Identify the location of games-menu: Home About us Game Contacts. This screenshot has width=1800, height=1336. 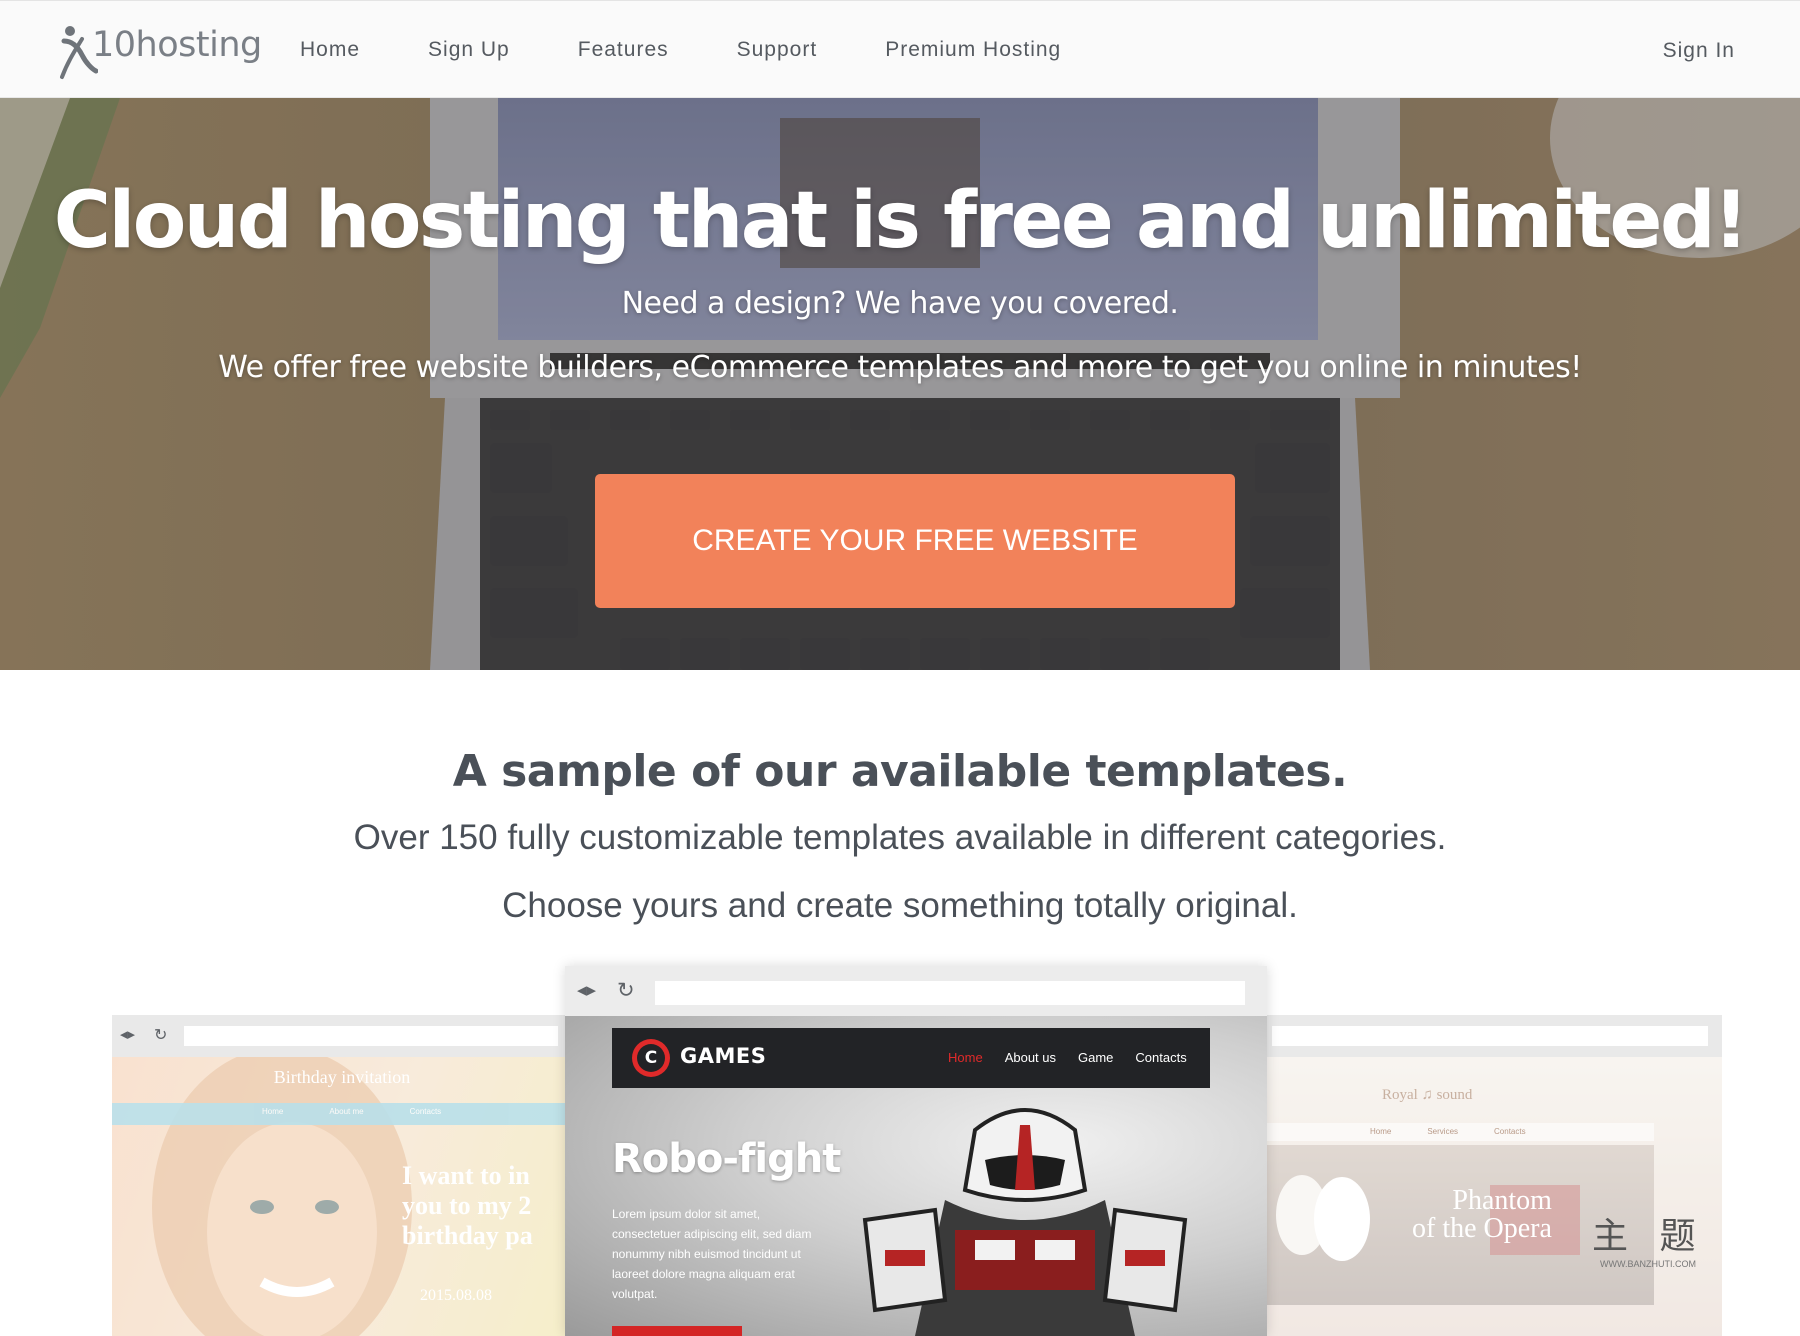
(1067, 1057).